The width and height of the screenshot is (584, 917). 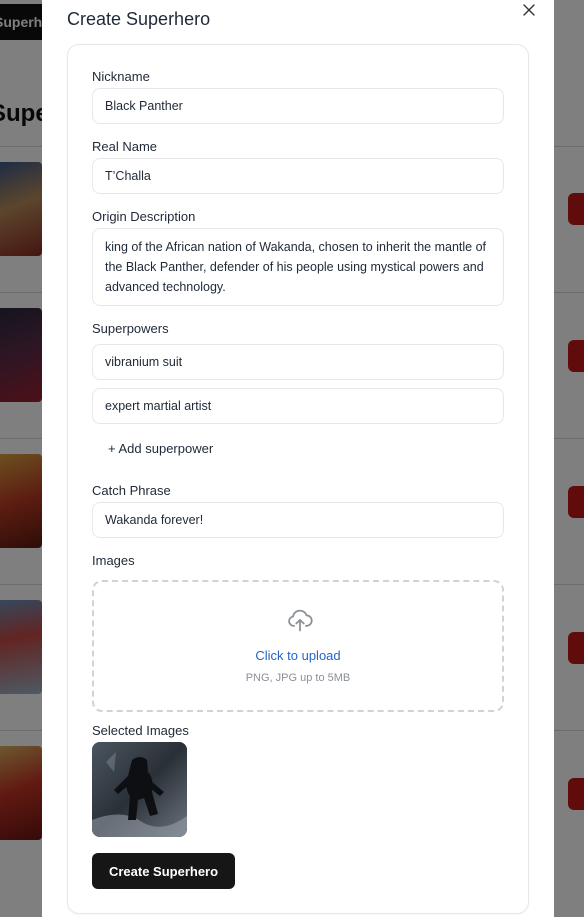 What do you see at coordinates (139, 789) in the screenshot?
I see `selected-image-thumbnail` at bounding box center [139, 789].